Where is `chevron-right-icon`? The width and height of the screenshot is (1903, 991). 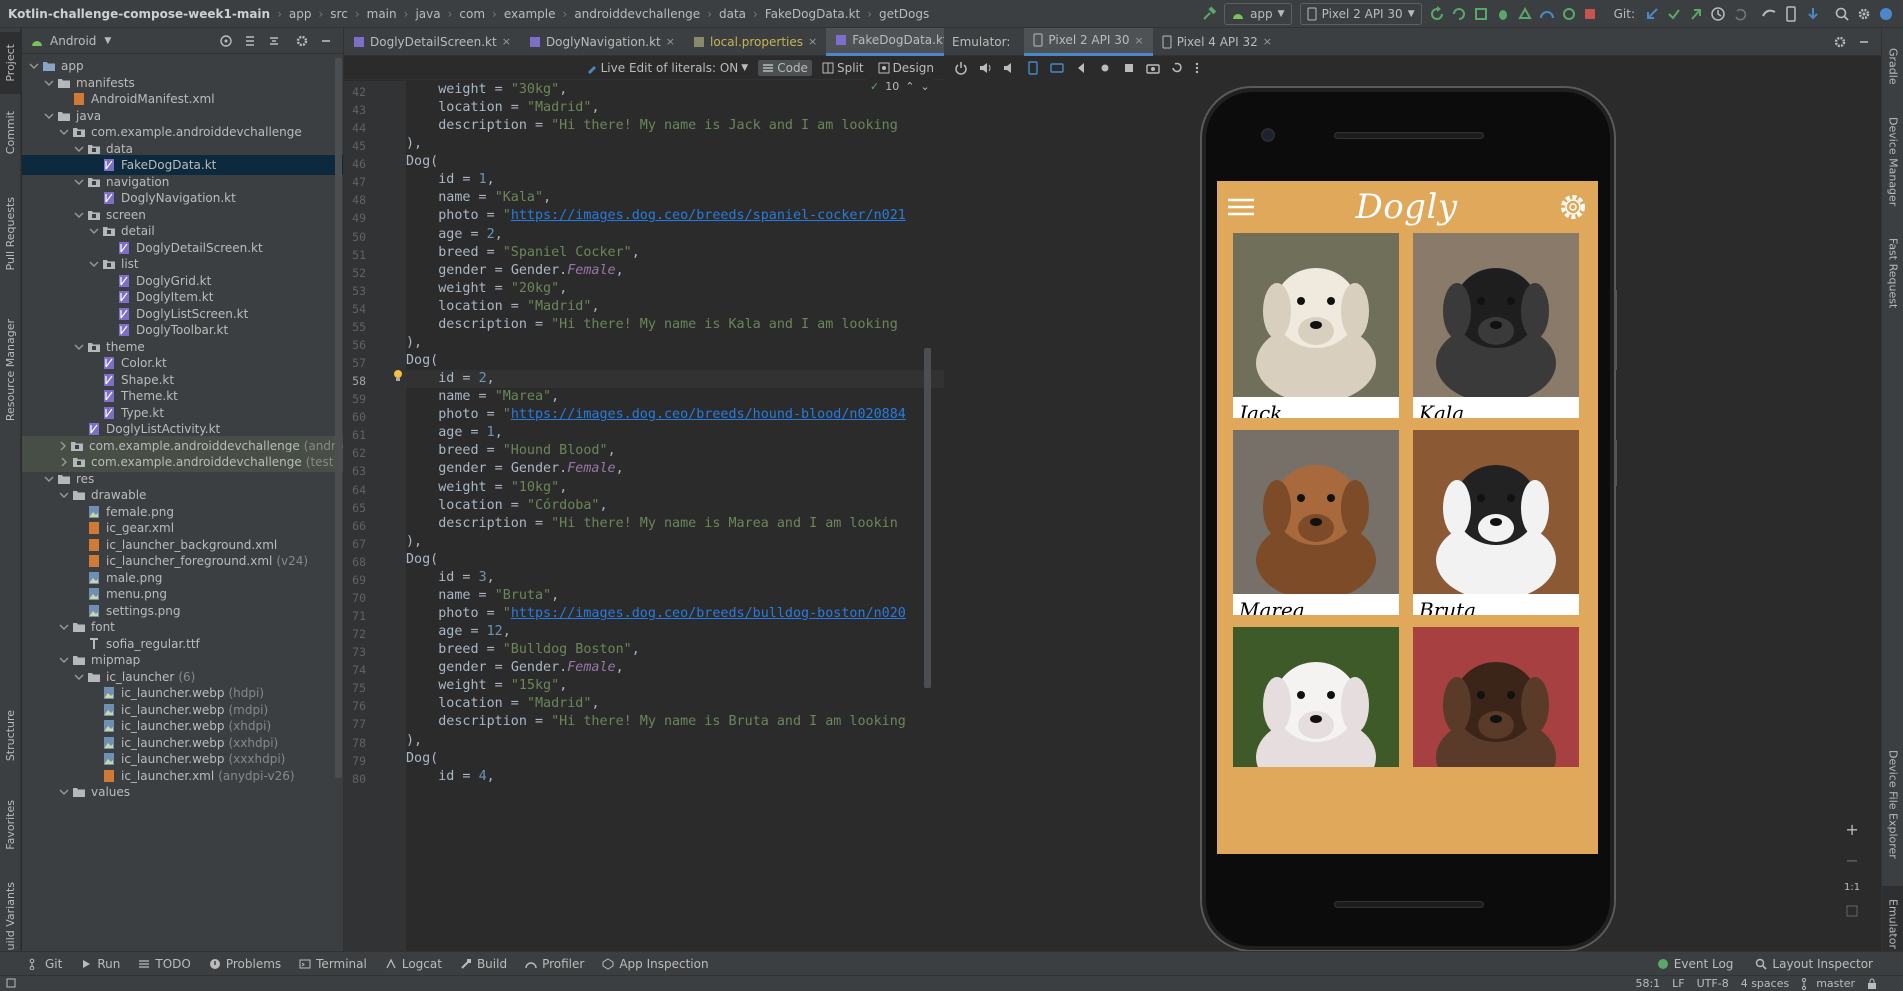 chevron-right-icon is located at coordinates (63, 446).